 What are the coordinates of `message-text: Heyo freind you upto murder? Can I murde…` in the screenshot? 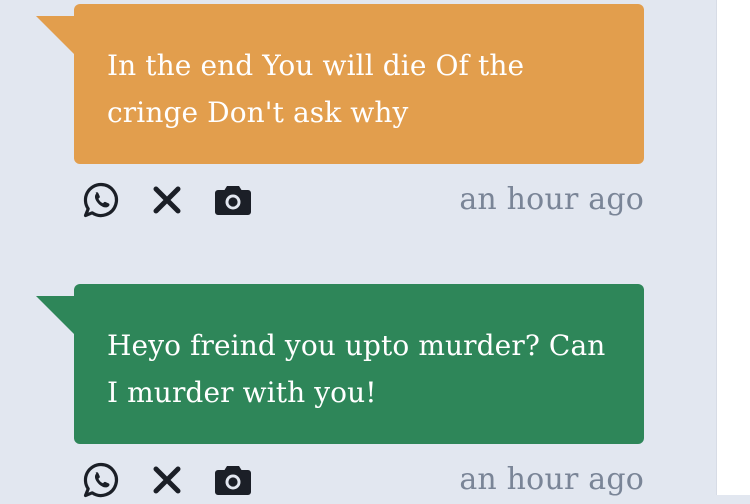 It's located at (356, 369).